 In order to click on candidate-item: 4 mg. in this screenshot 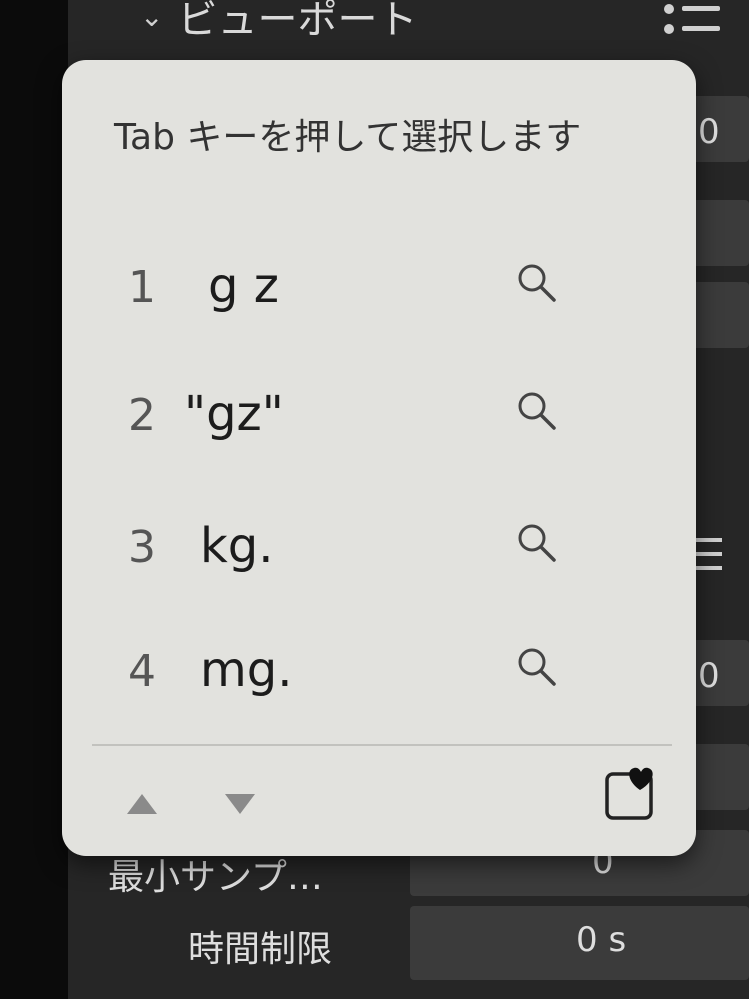, I will do `click(388, 676)`.